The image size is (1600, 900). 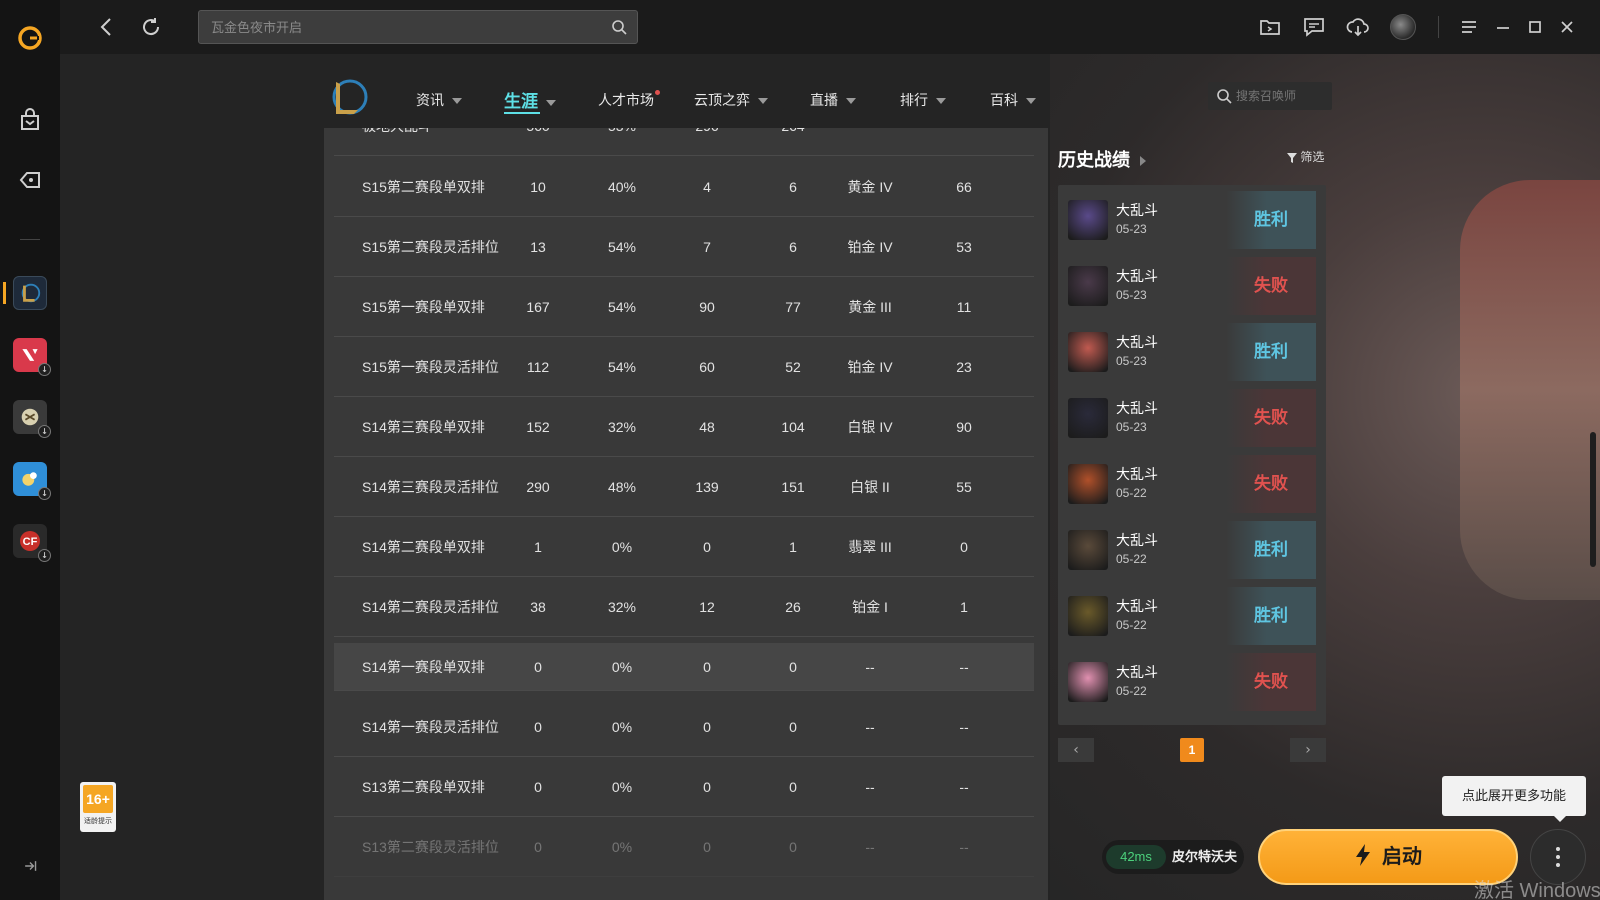 I want to click on stat-cell: 白银 II, so click(x=870, y=487).